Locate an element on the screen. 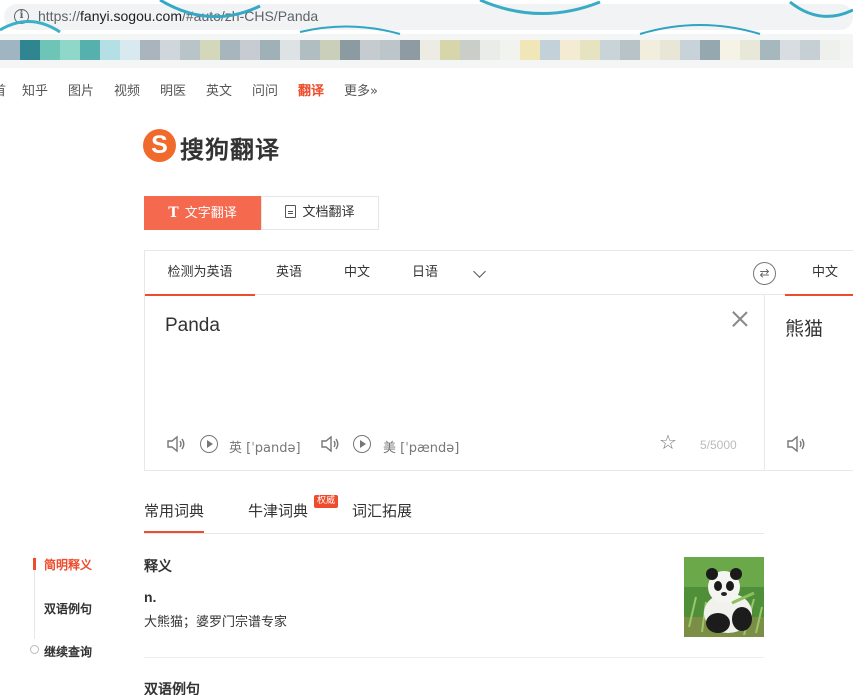 The width and height of the screenshot is (853, 695). part-of-speech: n. is located at coordinates (150, 597).